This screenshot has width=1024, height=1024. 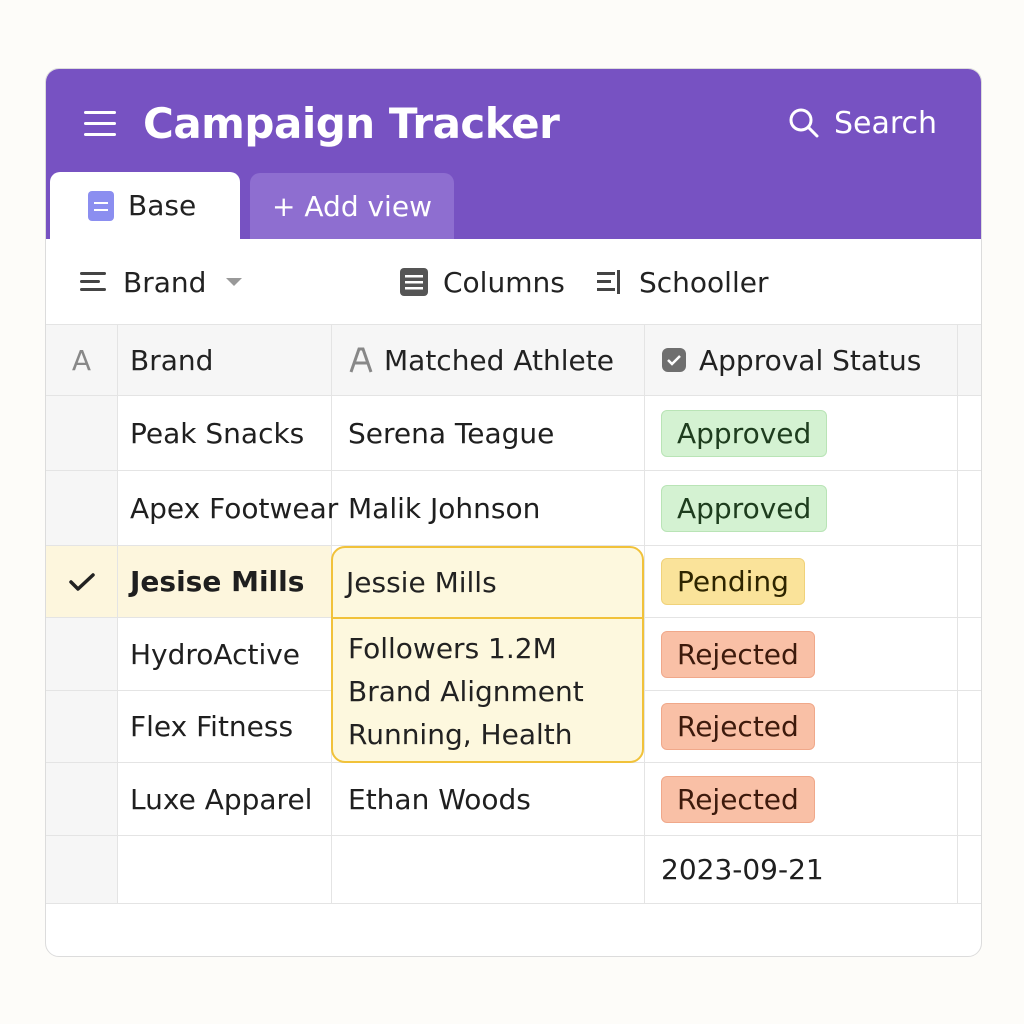 I want to click on column-header-athlete-label: Matched Athlete, so click(x=499, y=360).